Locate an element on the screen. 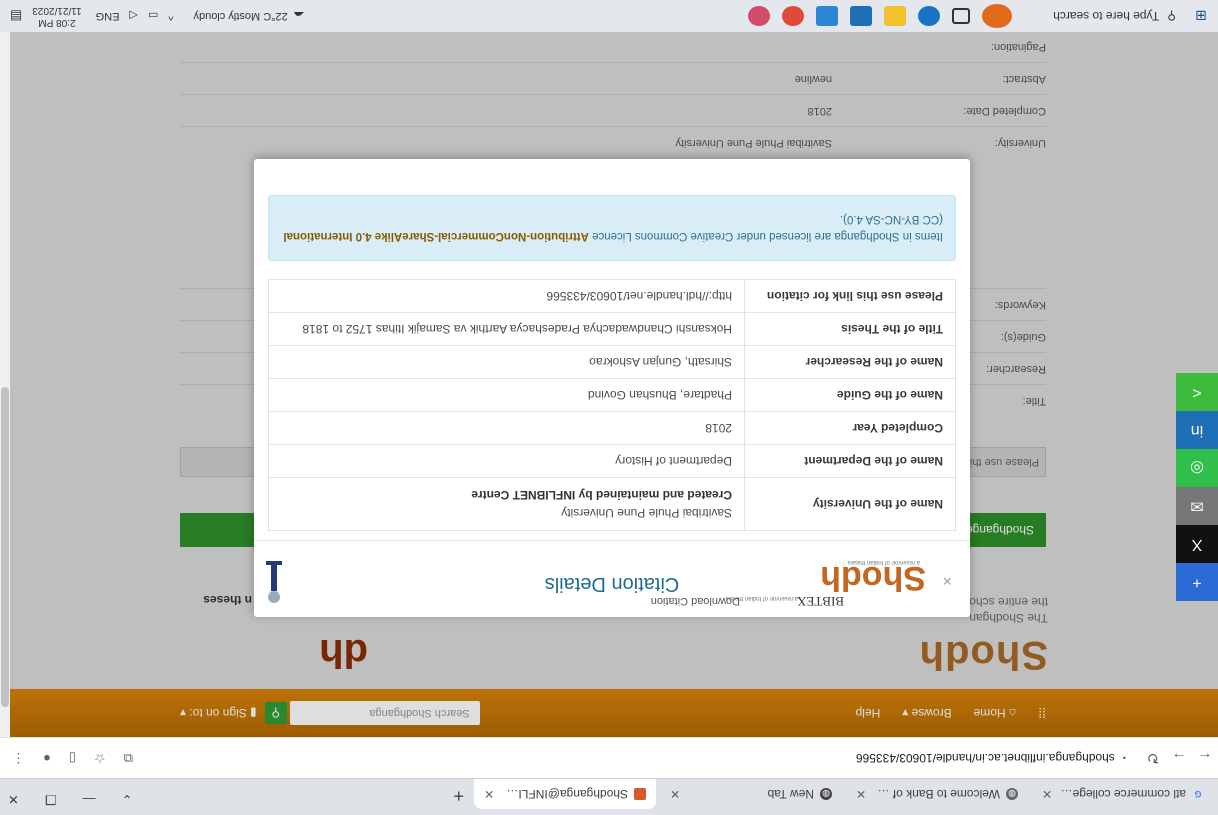 The width and height of the screenshot is (1218, 815). notification-icon: ▤ is located at coordinates (16, 16).